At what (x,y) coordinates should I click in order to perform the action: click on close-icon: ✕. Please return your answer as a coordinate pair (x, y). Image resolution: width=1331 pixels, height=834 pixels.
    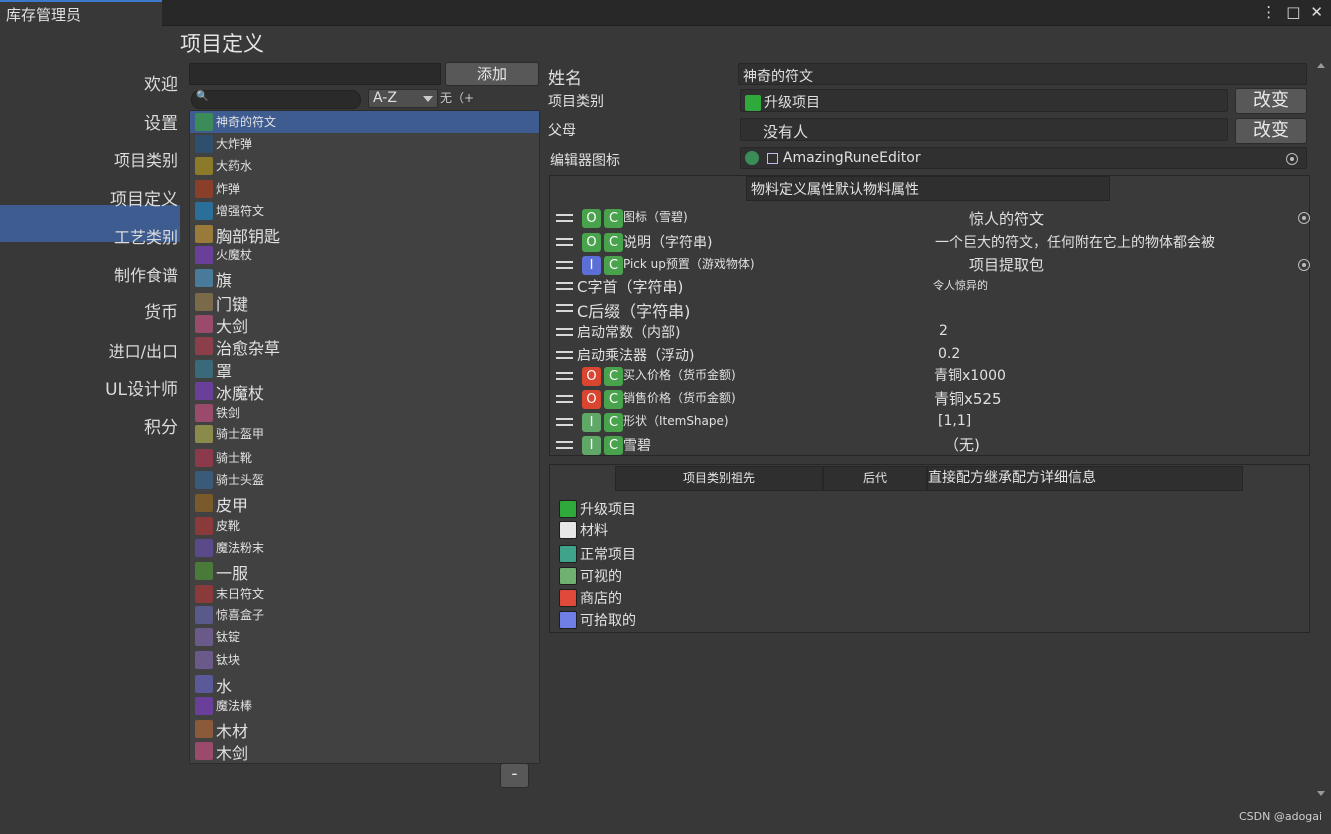
    Looking at the image, I should click on (1316, 12).